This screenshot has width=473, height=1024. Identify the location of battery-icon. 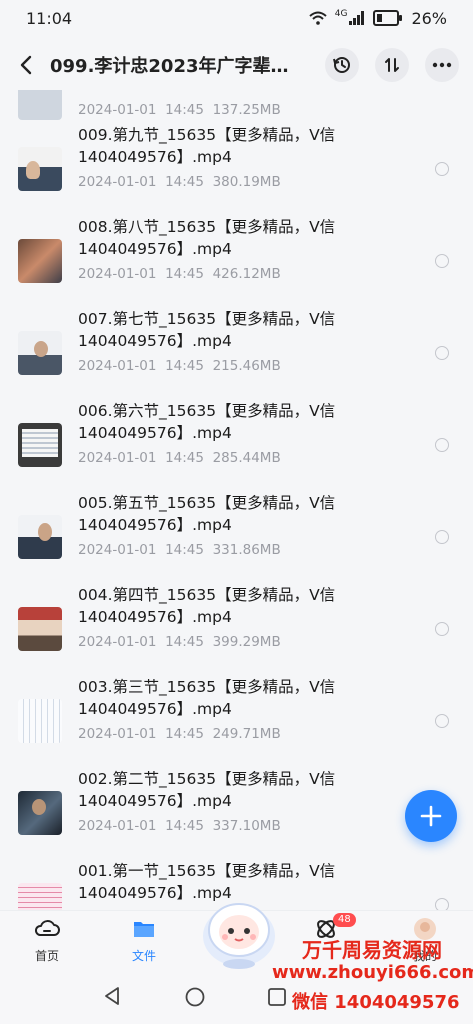
(388, 18).